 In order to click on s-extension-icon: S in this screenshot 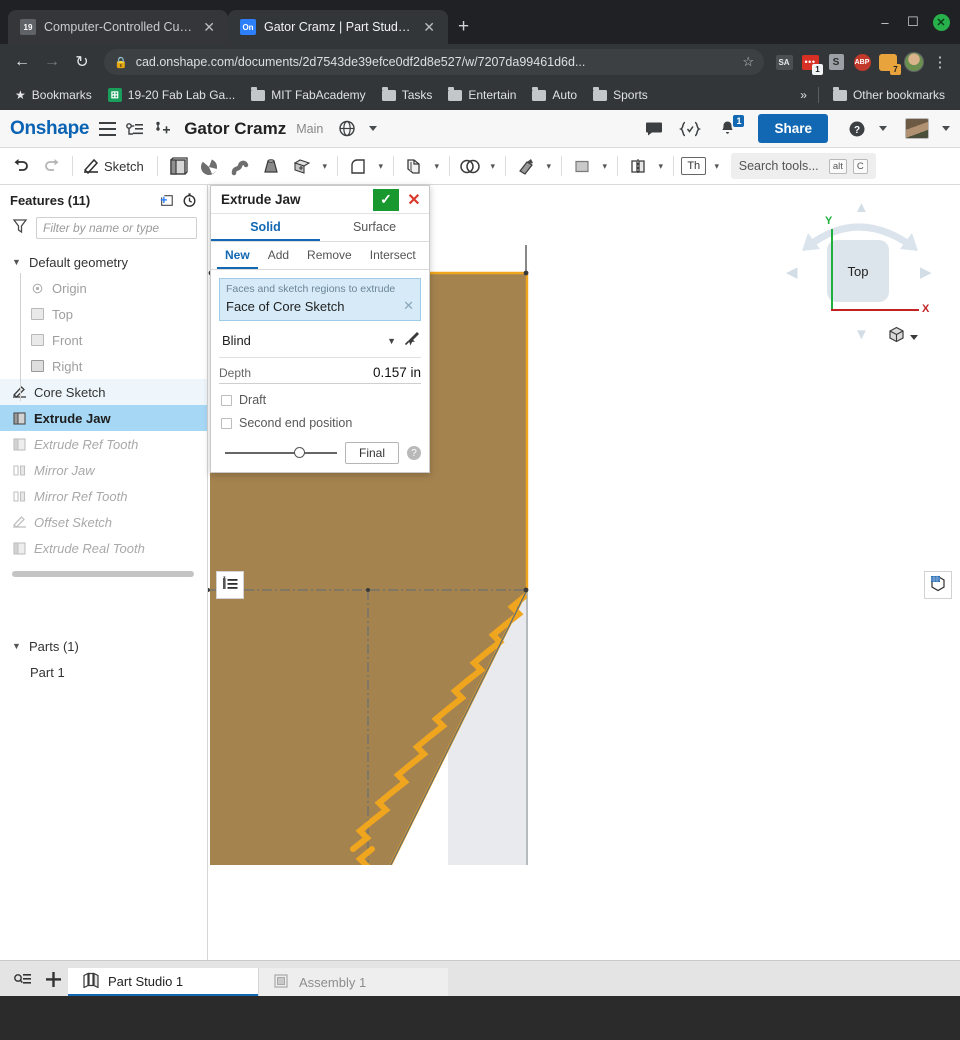, I will do `click(836, 62)`.